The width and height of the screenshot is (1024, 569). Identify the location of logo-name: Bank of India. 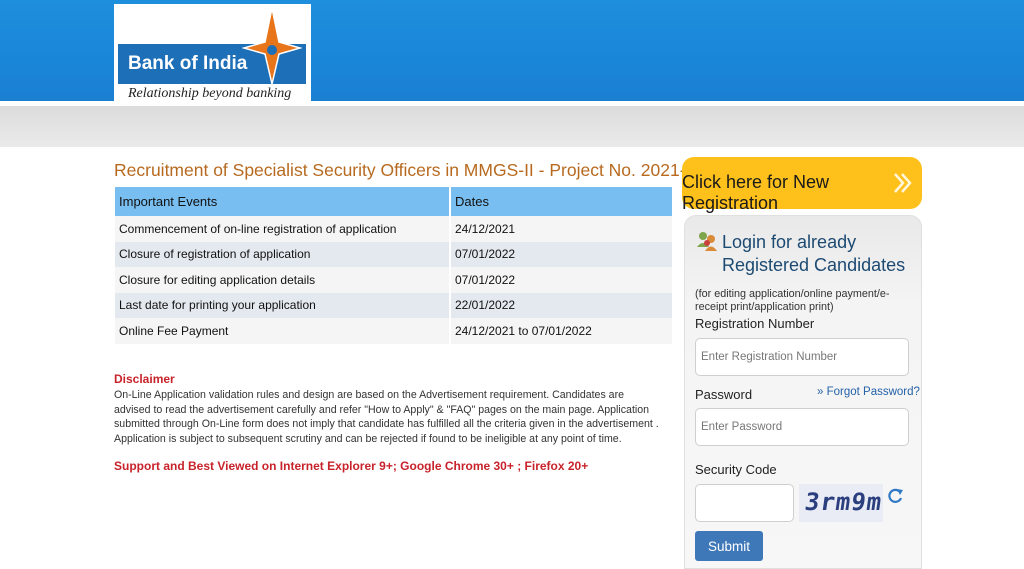
(188, 63).